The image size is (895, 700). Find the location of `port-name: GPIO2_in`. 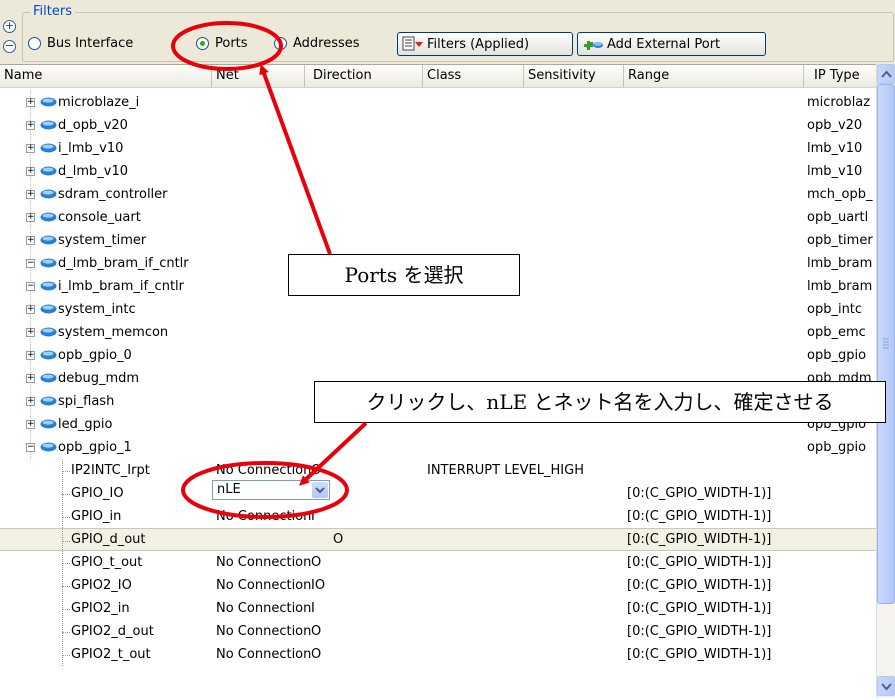

port-name: GPIO2_in is located at coordinates (100, 608).